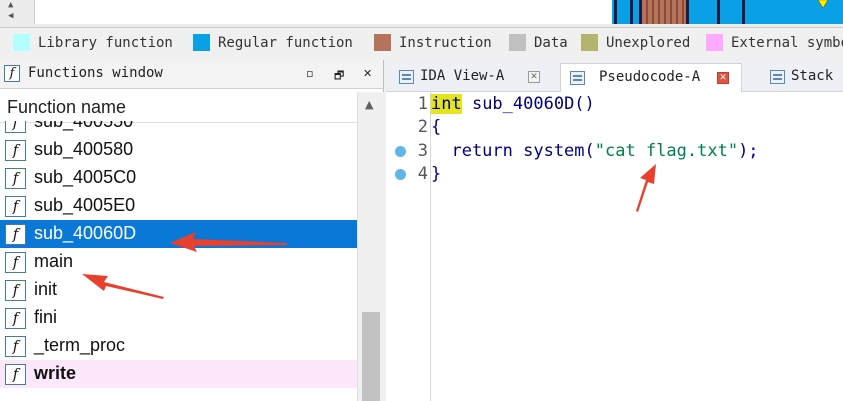 The height and width of the screenshot is (401, 843). Describe the element at coordinates (823, 4) in the screenshot. I see `nav-position-marker-icon` at that location.